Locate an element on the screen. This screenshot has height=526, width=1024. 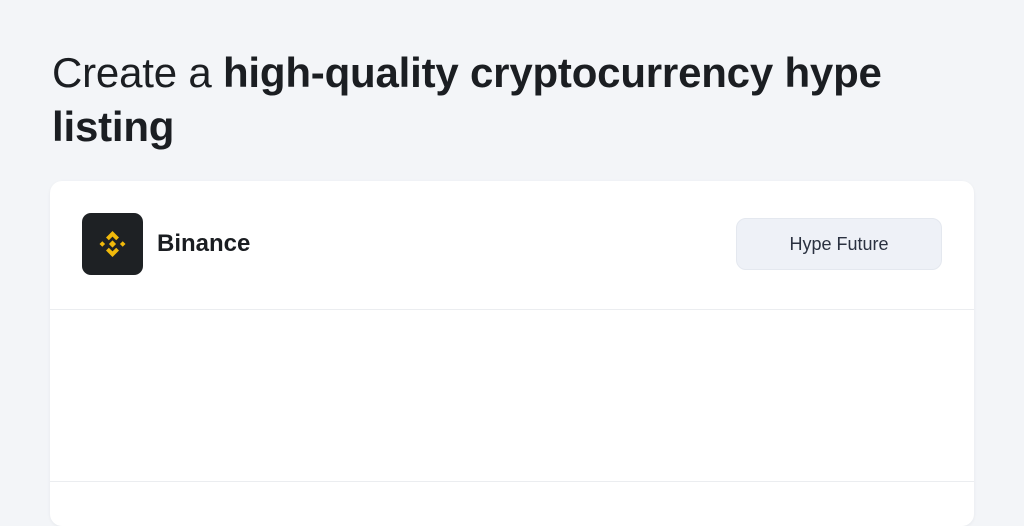
binance-logo-icon is located at coordinates (112, 244).